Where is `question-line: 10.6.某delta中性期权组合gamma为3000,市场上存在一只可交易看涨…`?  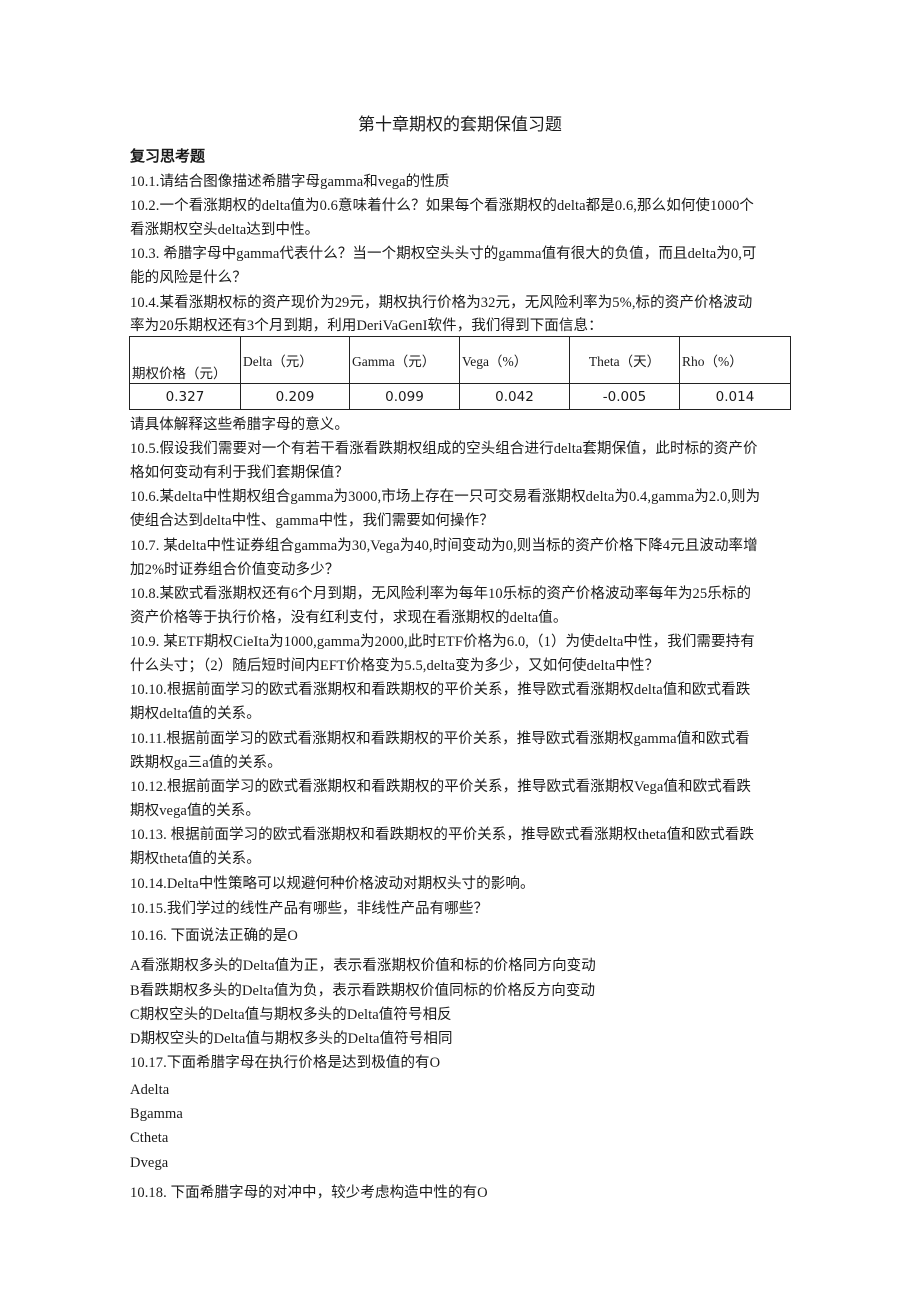
question-line: 10.6.某delta中性期权组合gamma为3000,市场上存在一只可交易看涨… is located at coordinates (445, 497).